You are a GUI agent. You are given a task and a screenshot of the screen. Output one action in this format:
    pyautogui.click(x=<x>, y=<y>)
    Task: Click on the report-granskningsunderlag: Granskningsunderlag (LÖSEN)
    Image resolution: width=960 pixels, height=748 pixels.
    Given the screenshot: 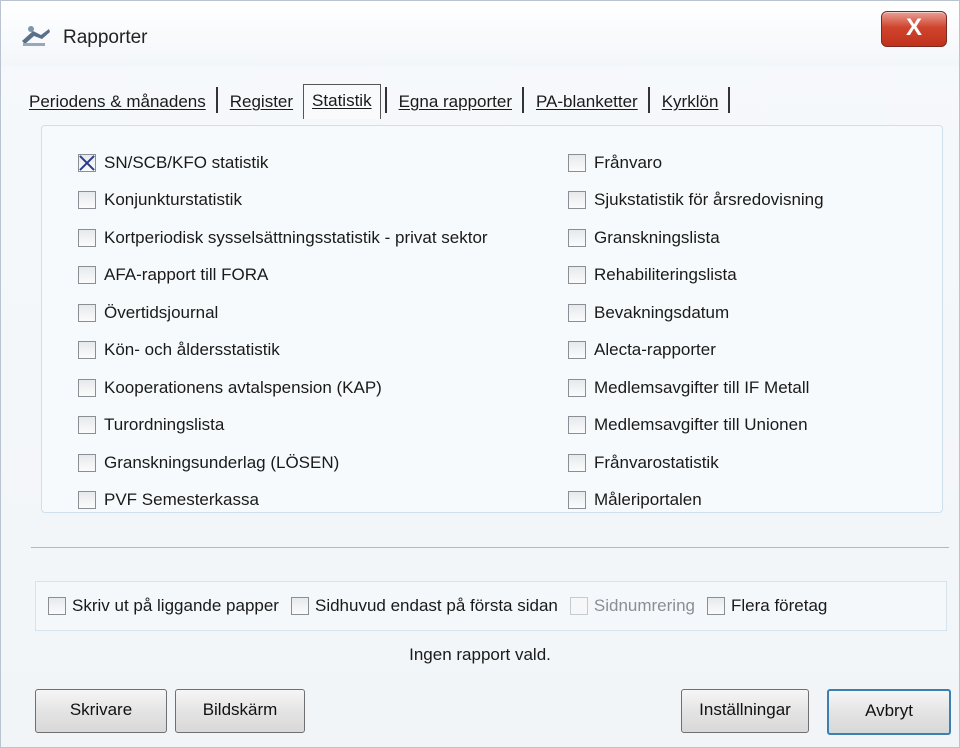 What is the action you would take?
    pyautogui.click(x=283, y=463)
    